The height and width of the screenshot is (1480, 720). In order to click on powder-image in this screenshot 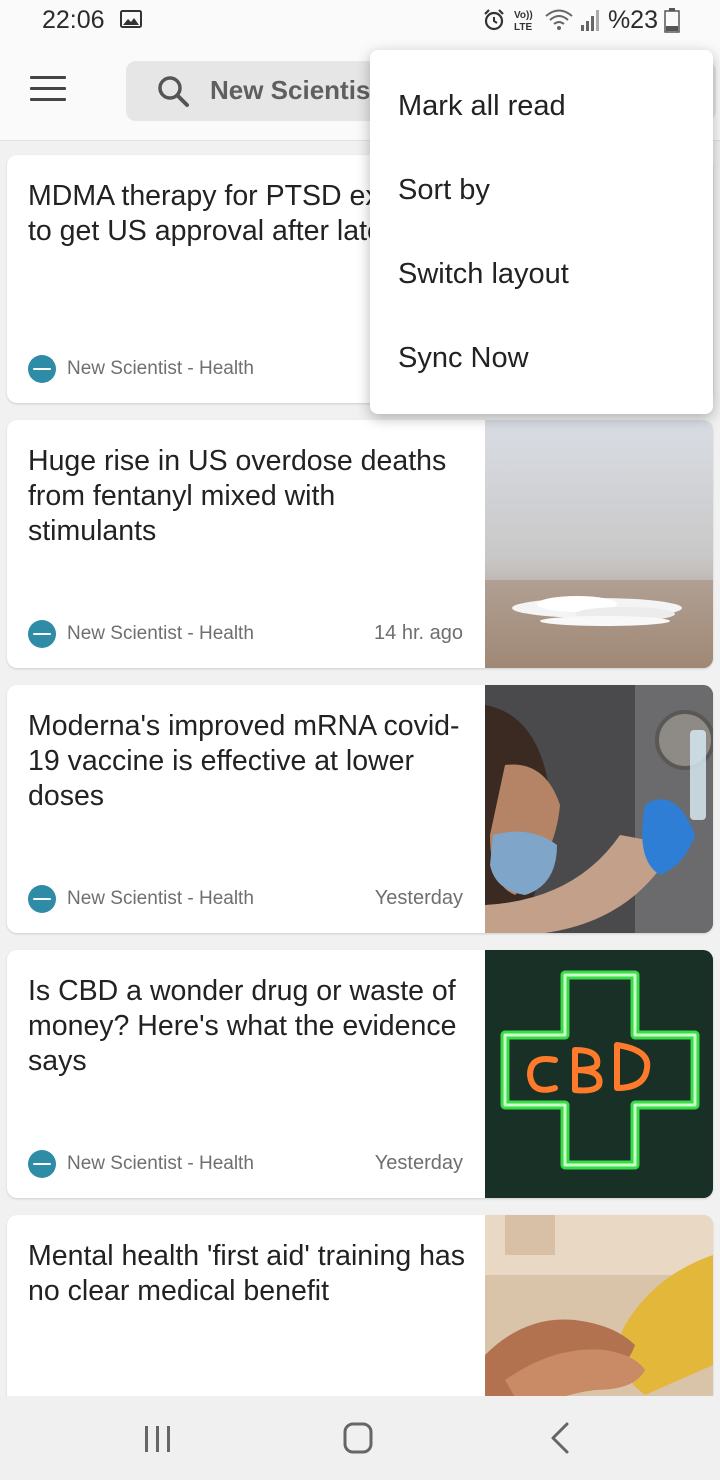, I will do `click(599, 544)`.